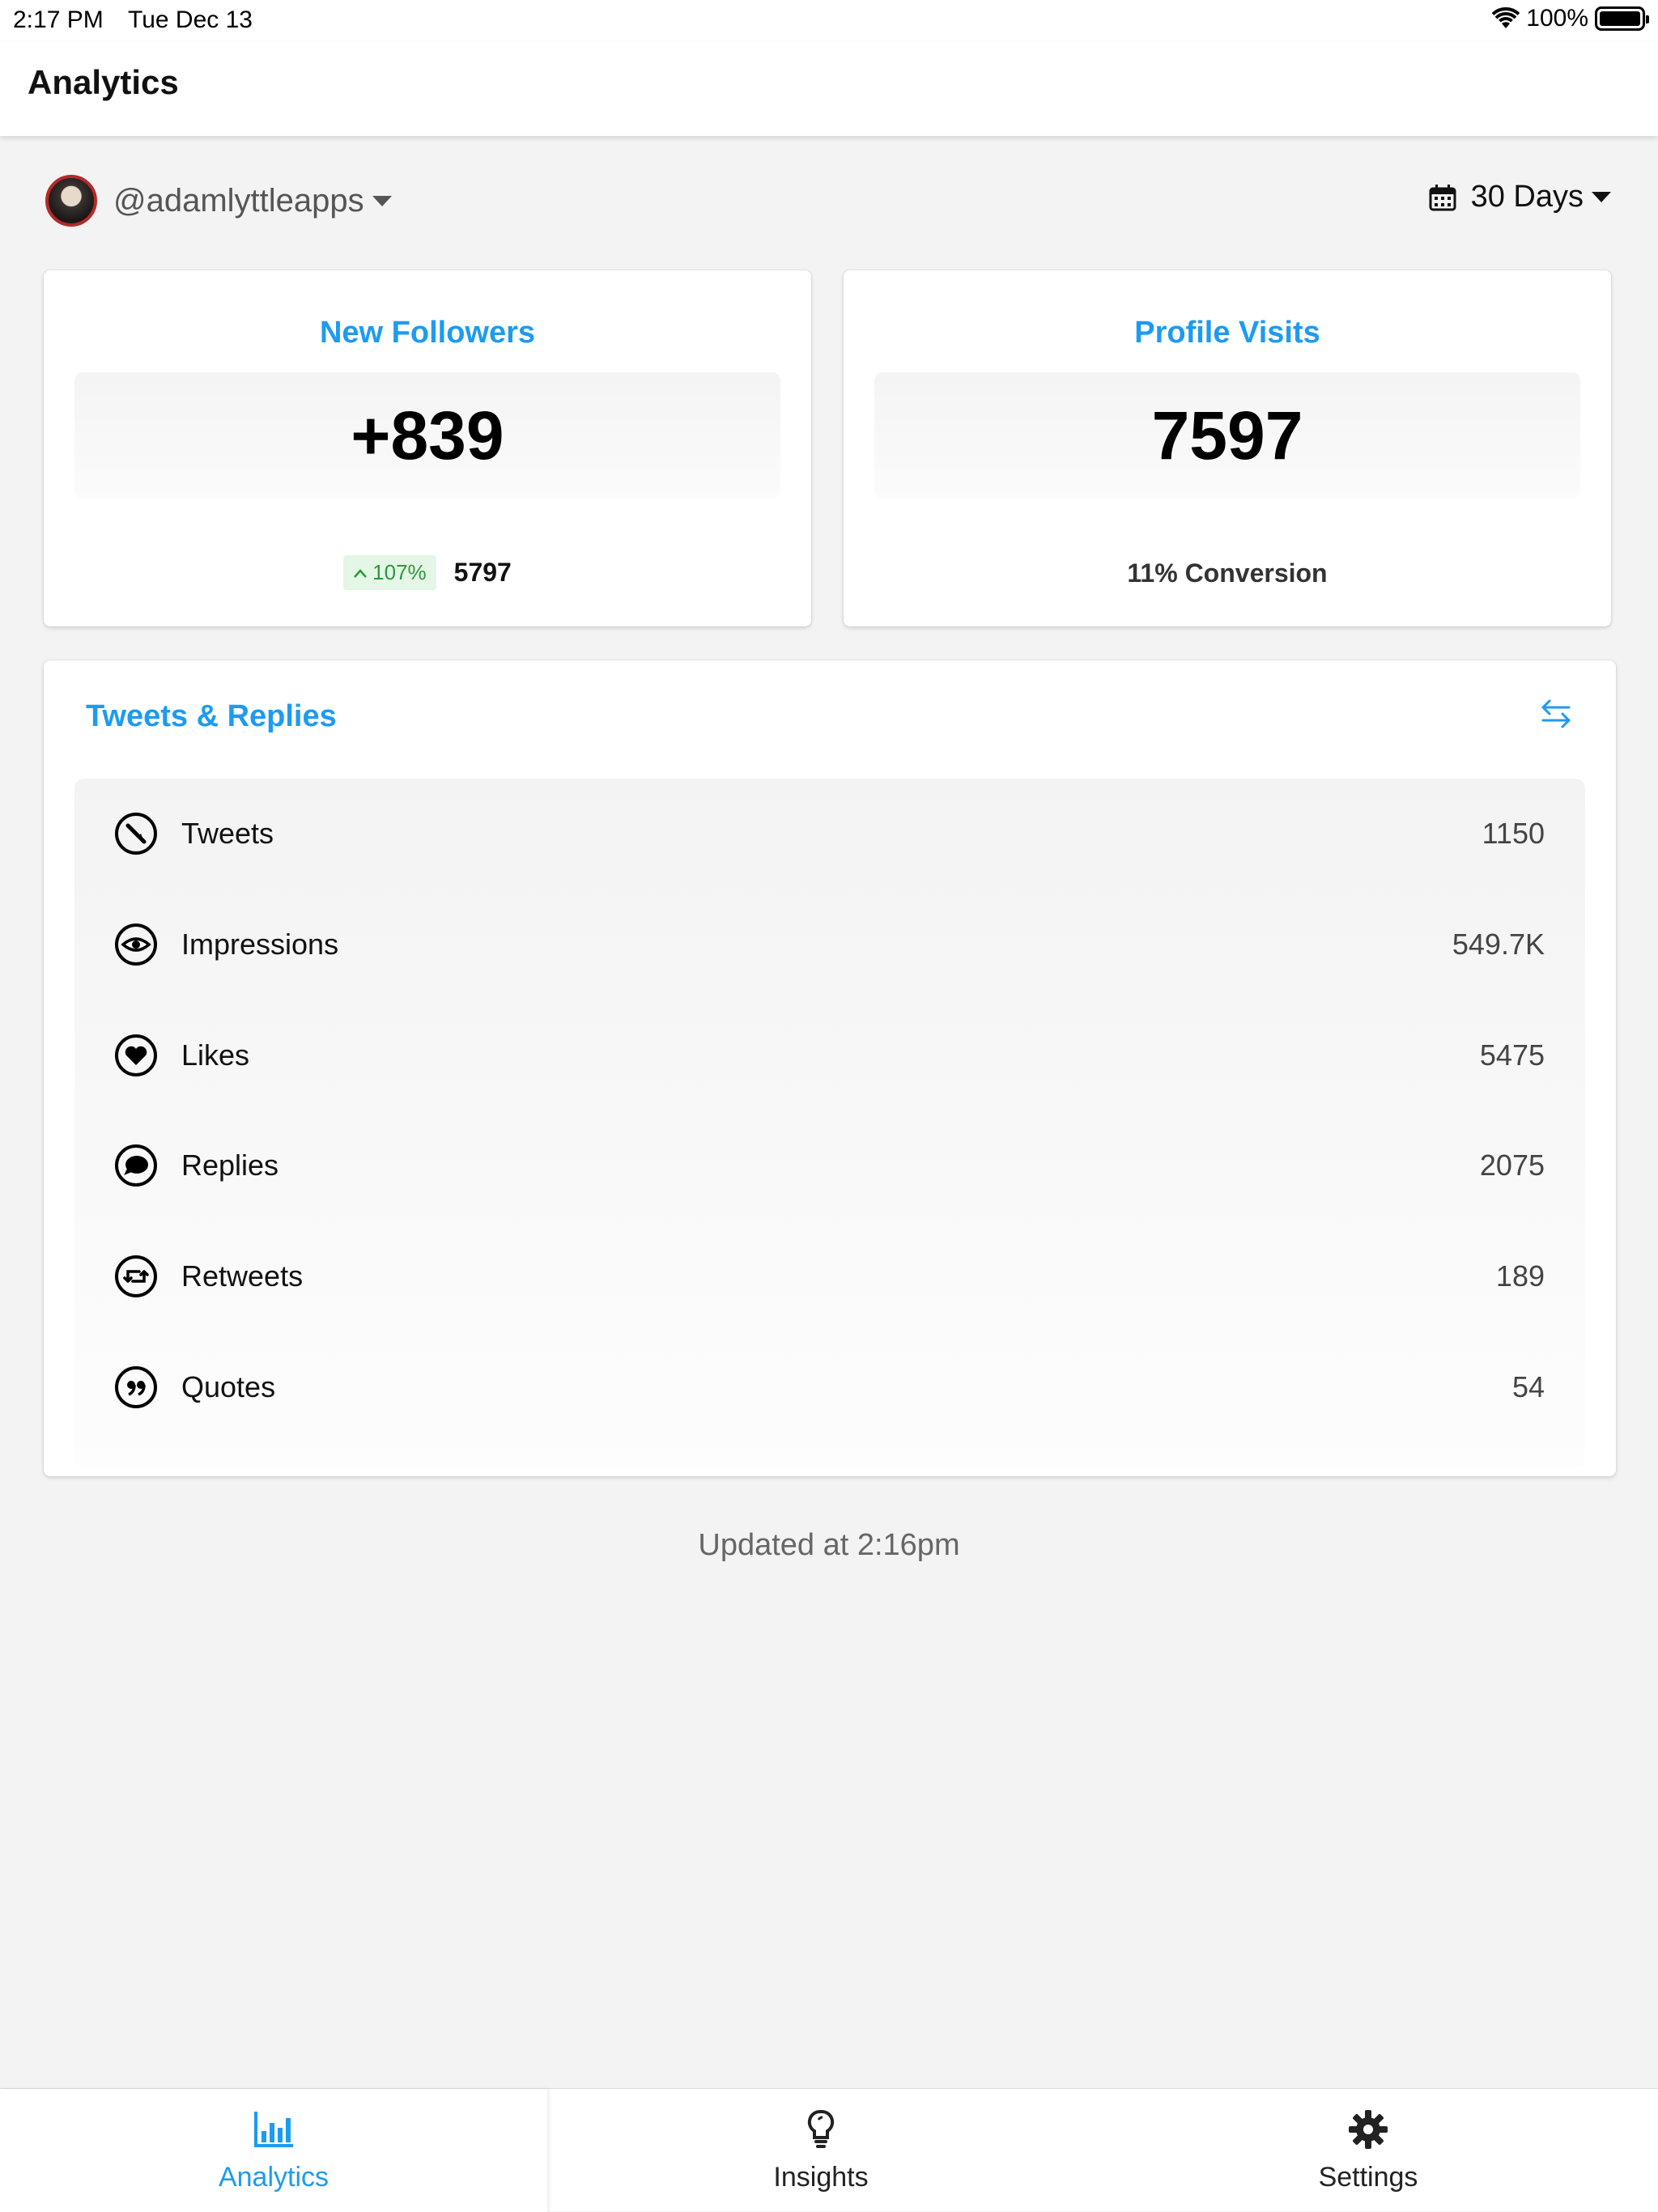 Image resolution: width=1658 pixels, height=2212 pixels. I want to click on nav-bar: Analytics, so click(829, 89).